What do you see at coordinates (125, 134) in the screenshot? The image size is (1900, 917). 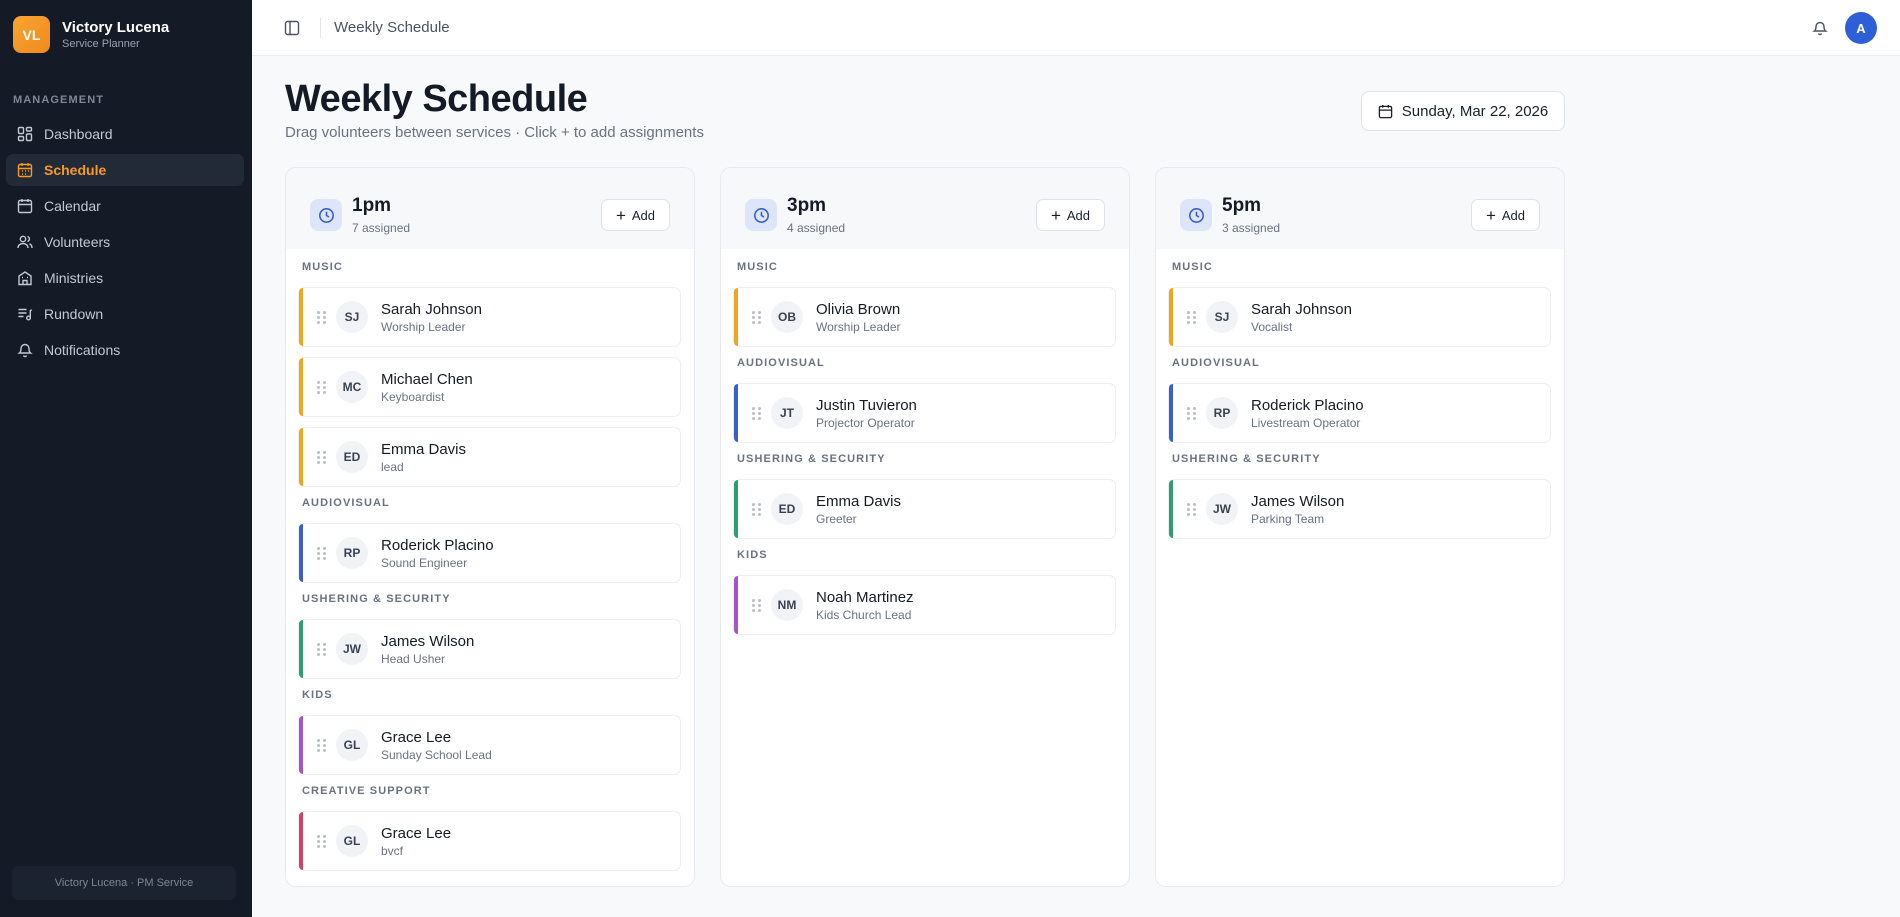 I see `sidebar-item-dashboard: Dashboard` at bounding box center [125, 134].